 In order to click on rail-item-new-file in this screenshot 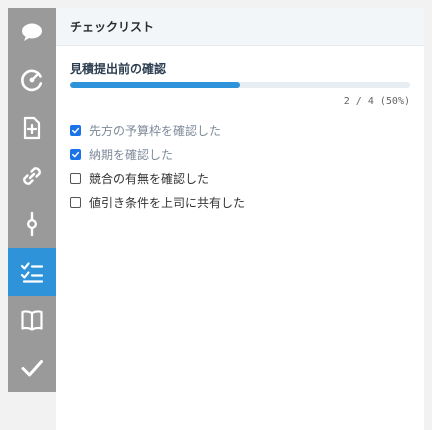, I will do `click(32, 128)`.